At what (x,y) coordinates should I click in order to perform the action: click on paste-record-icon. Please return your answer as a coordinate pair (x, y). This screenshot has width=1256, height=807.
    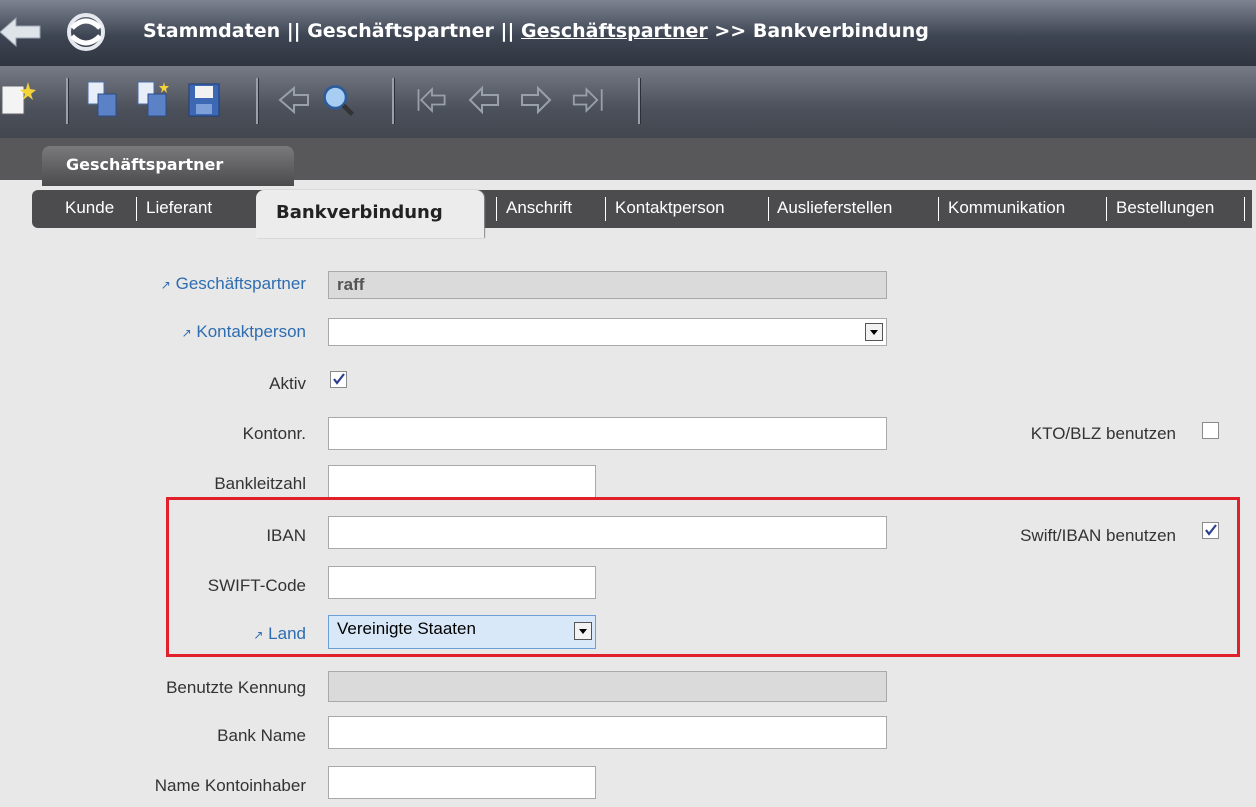
    Looking at the image, I should click on (152, 100).